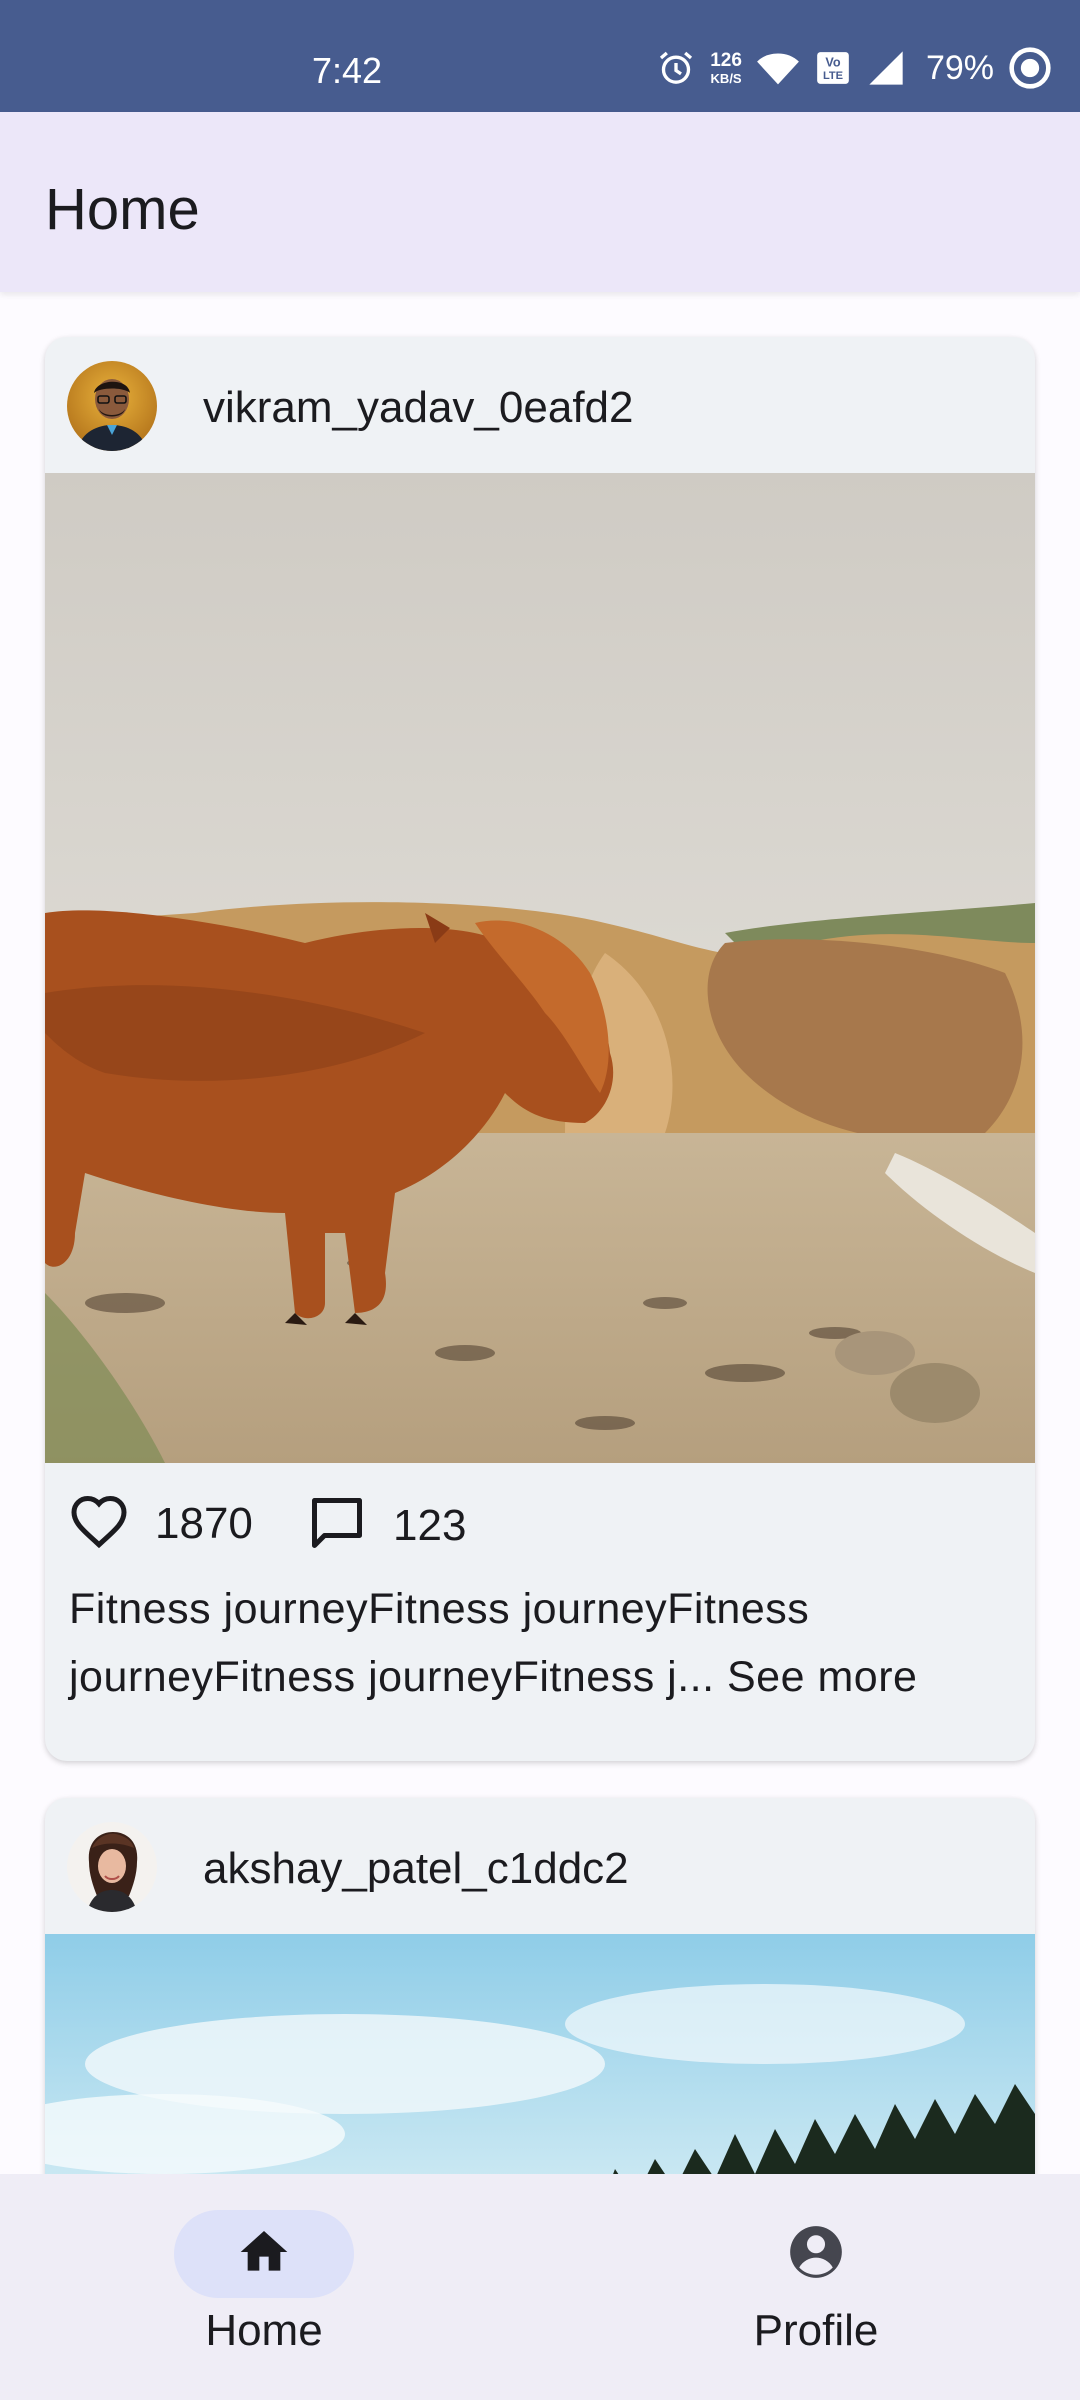  Describe the element at coordinates (854, 68) in the screenshot. I see `status-icons: 126 KB/S Vo LTE 79%` at that location.